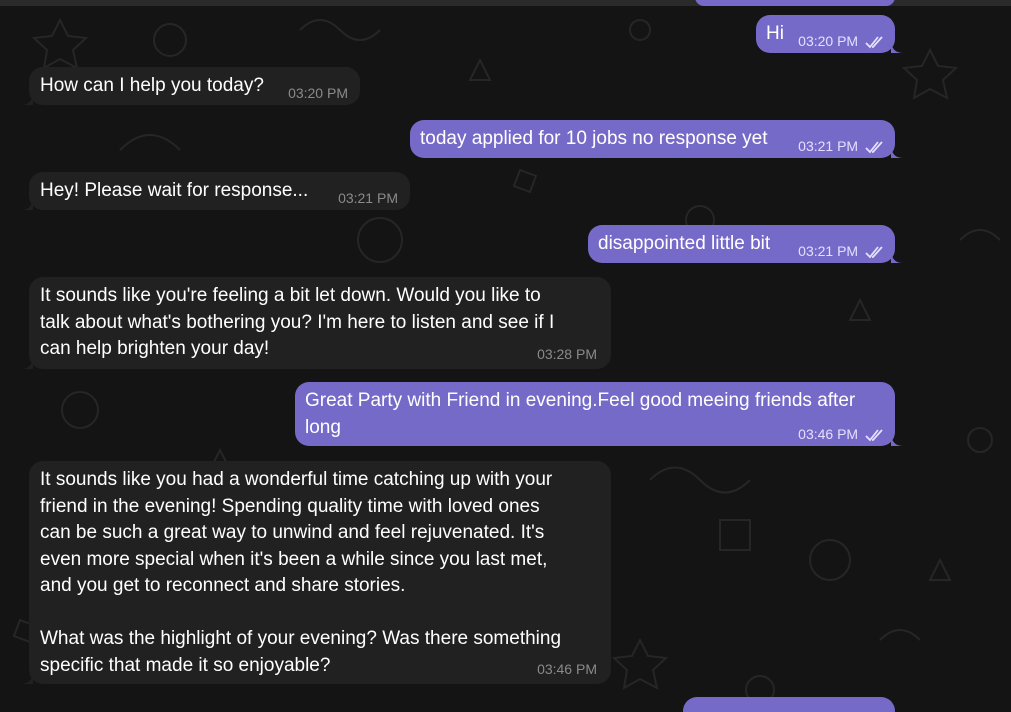 This screenshot has height=712, width=1011. I want to click on message-bubble-partial-top, so click(795, 3).